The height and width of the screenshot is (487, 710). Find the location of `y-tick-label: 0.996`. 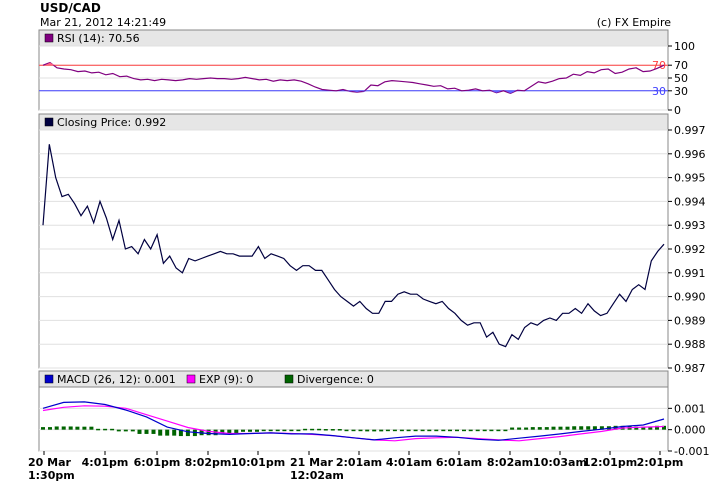

y-tick-label: 0.996 is located at coordinates (690, 154).